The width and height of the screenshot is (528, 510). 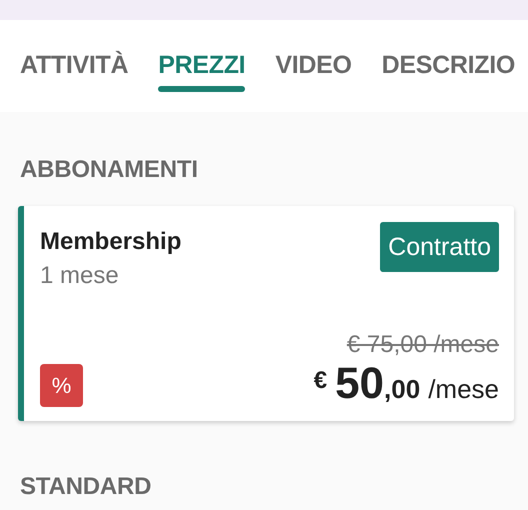 What do you see at coordinates (85, 486) in the screenshot?
I see `section-title: STANDARD` at bounding box center [85, 486].